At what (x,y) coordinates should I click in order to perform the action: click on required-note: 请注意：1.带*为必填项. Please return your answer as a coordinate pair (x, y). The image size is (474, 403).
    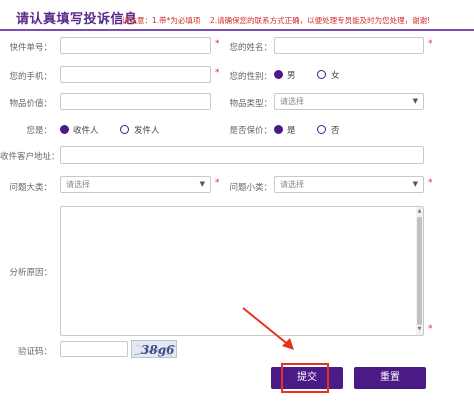
    Looking at the image, I should click on (161, 20).